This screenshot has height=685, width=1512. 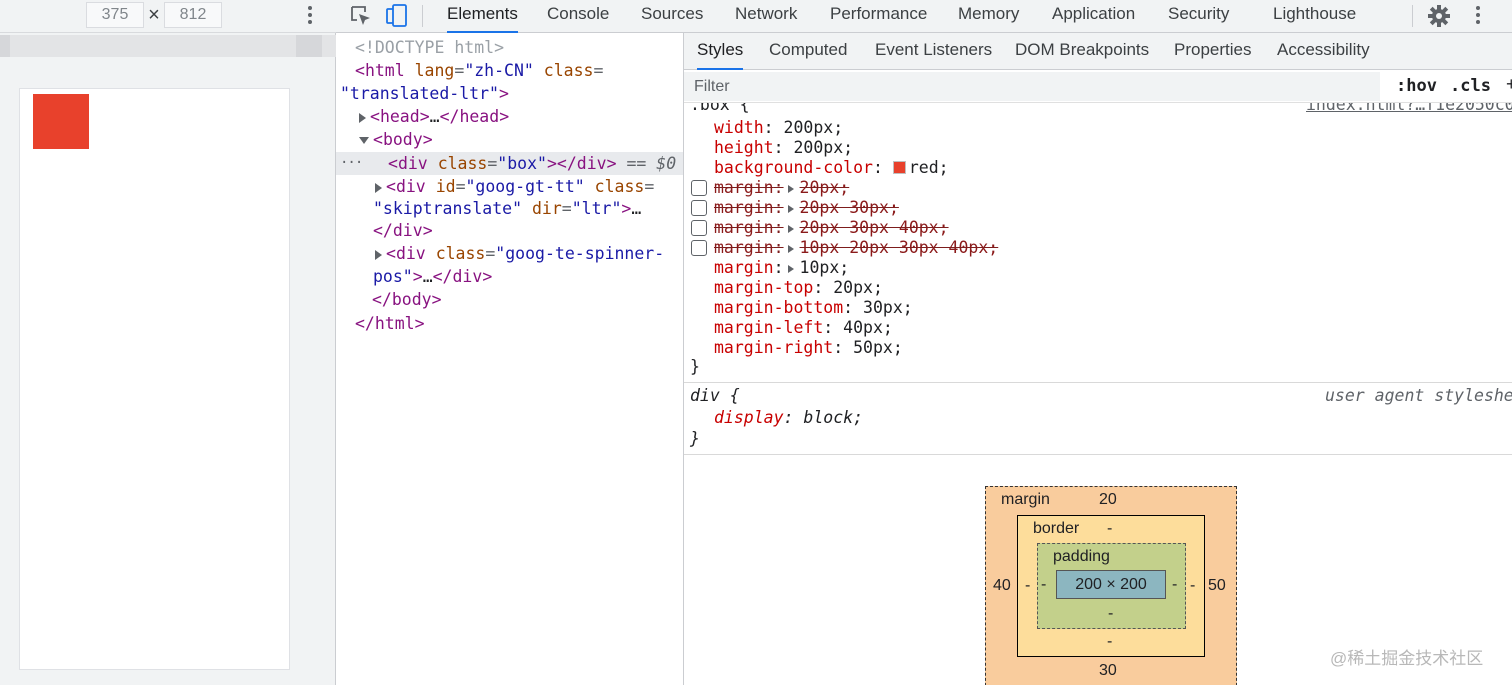 I want to click on tab-elements: Elements, so click(x=482, y=16).